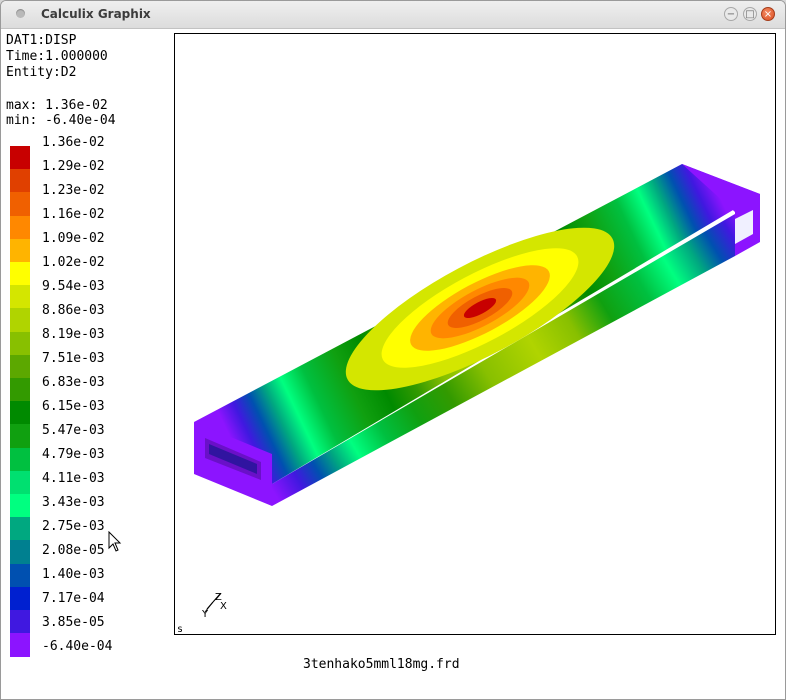 This screenshot has height=700, width=786. I want to click on legend-label: 3.43e-03, so click(73, 502).